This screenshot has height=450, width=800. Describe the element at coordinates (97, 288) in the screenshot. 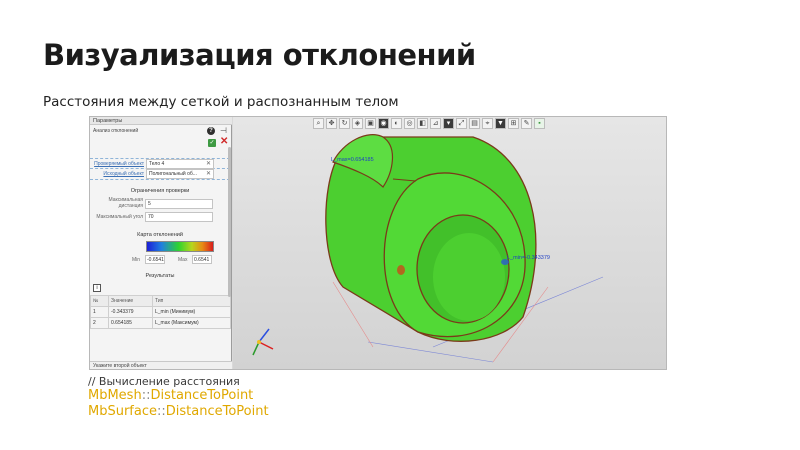

I see `info-icon: i` at that location.